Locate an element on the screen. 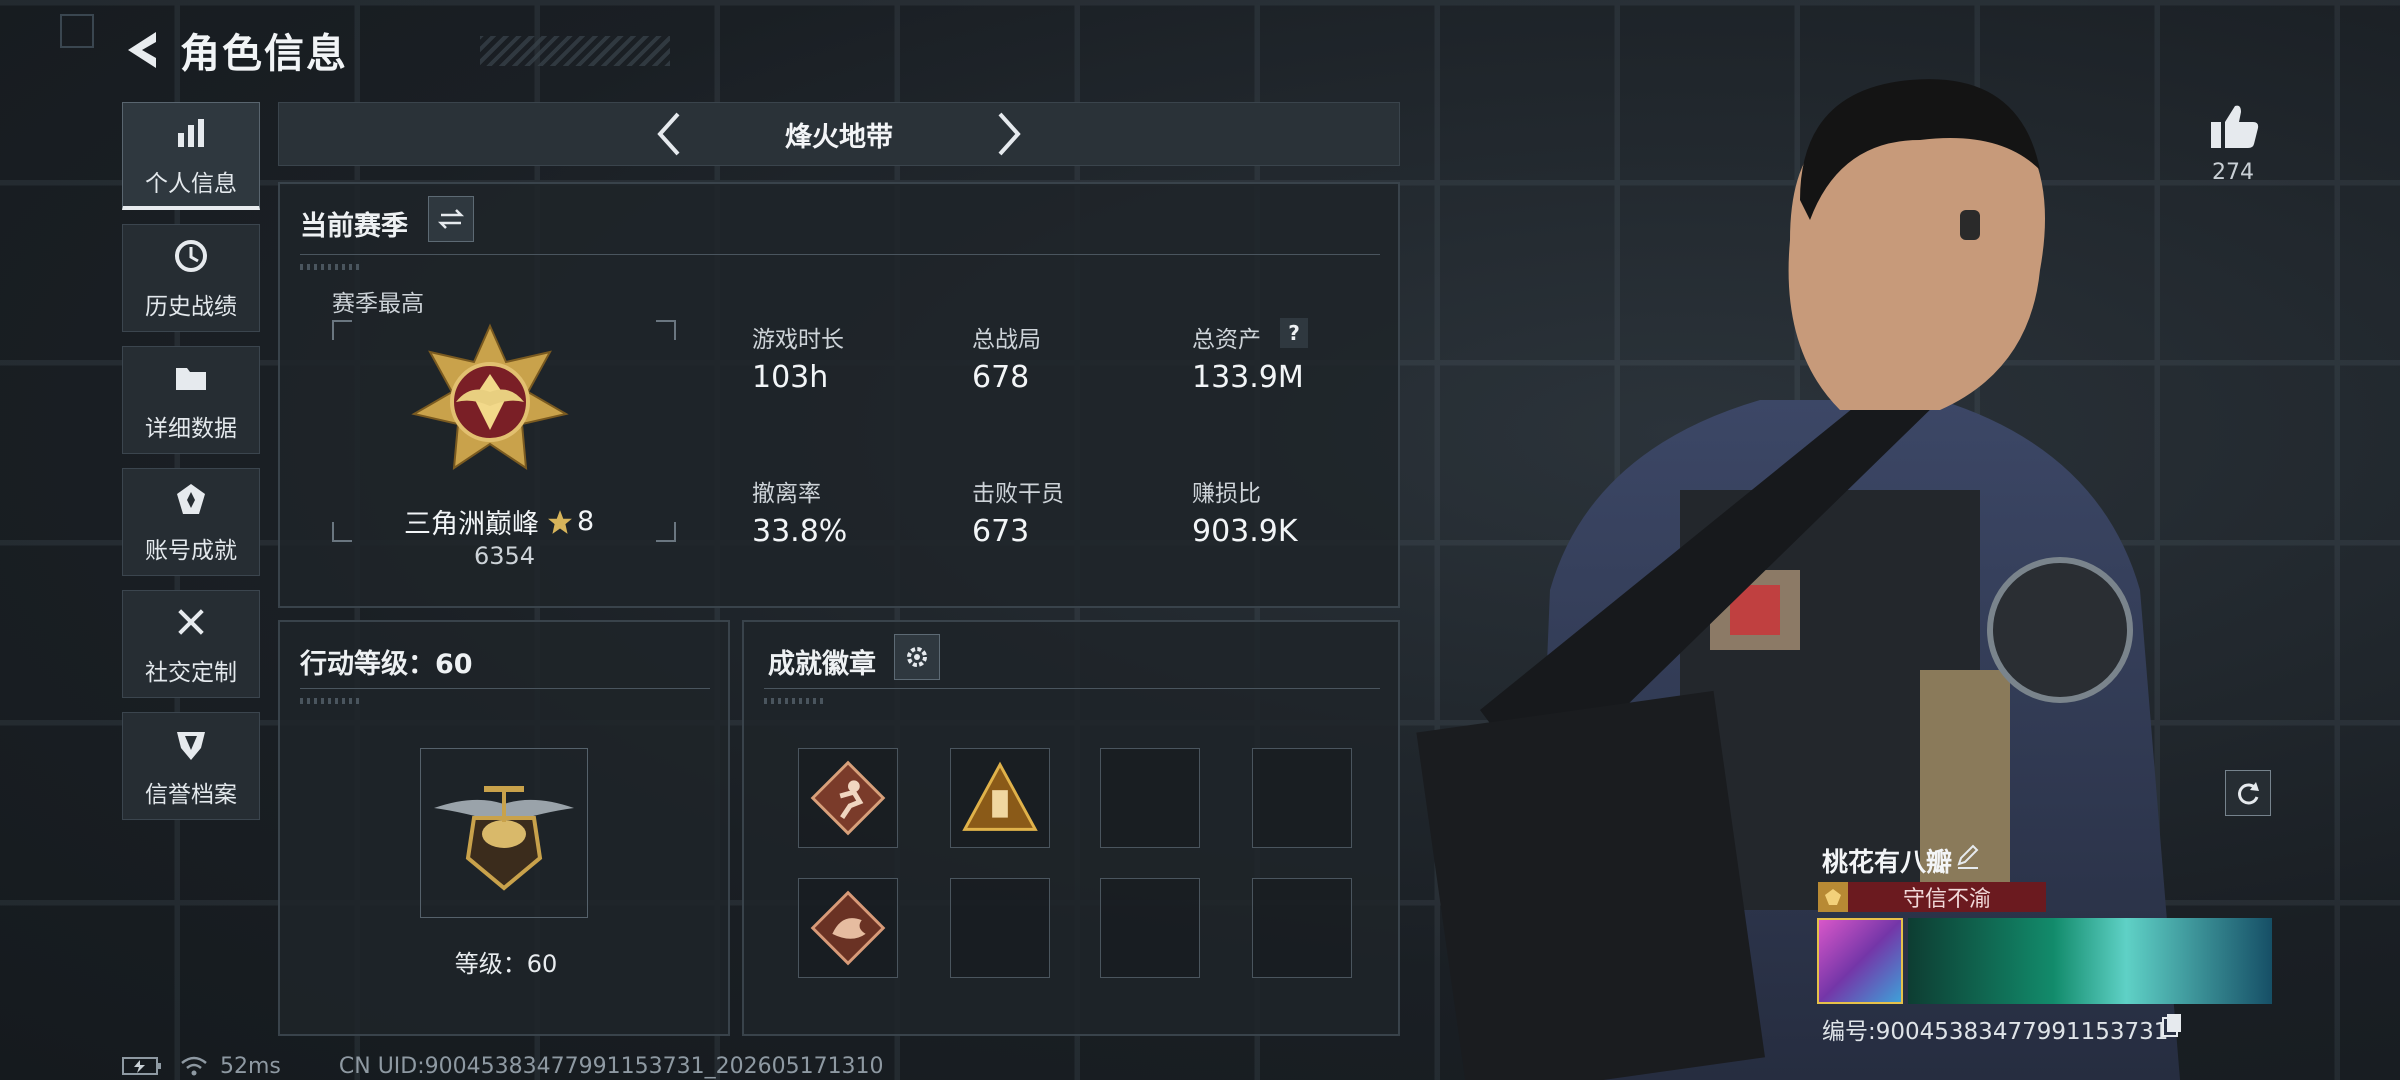  page-title: 角色信息 is located at coordinates (264, 54).